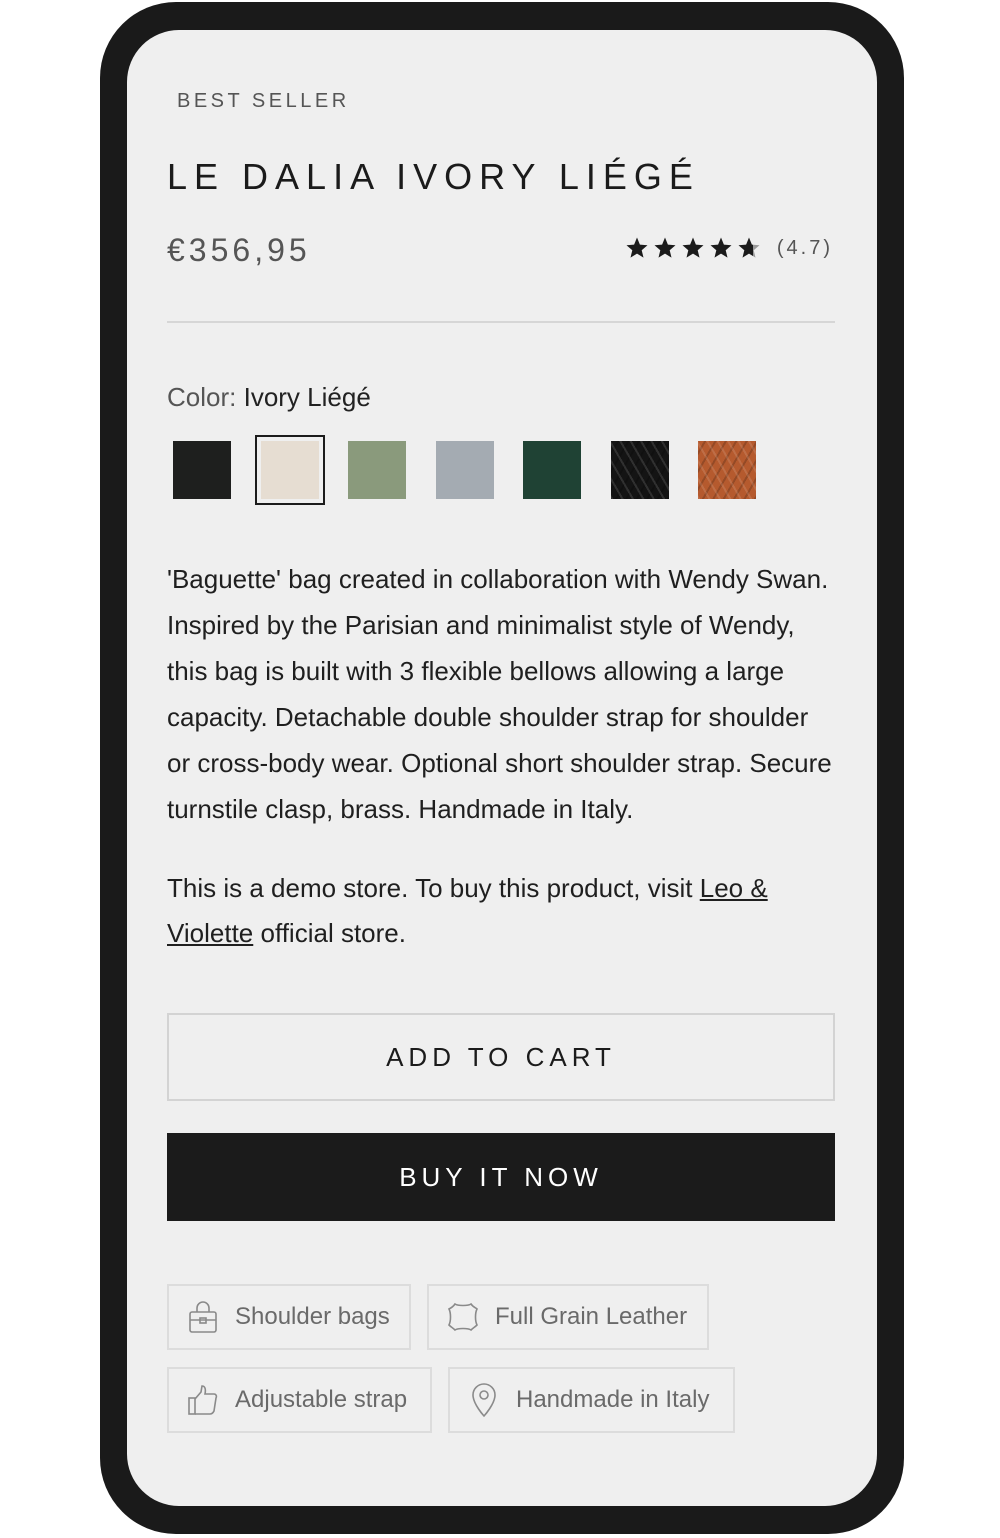 This screenshot has height=1538, width=1000. Describe the element at coordinates (484, 1400) in the screenshot. I see `location-pin-icon` at that location.